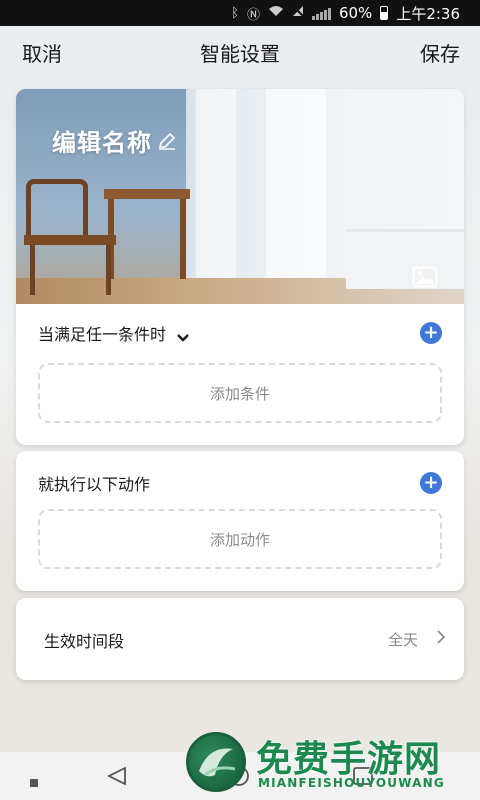 The width and height of the screenshot is (480, 800). Describe the element at coordinates (57, 208) in the screenshot. I see `chair-decoration` at that location.